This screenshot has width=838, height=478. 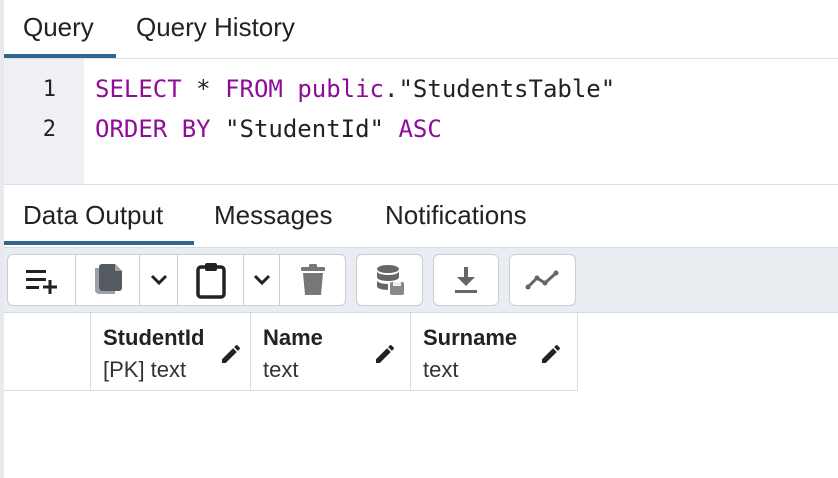 What do you see at coordinates (254, 89) in the screenshot?
I see `sql-keyword: FROM` at bounding box center [254, 89].